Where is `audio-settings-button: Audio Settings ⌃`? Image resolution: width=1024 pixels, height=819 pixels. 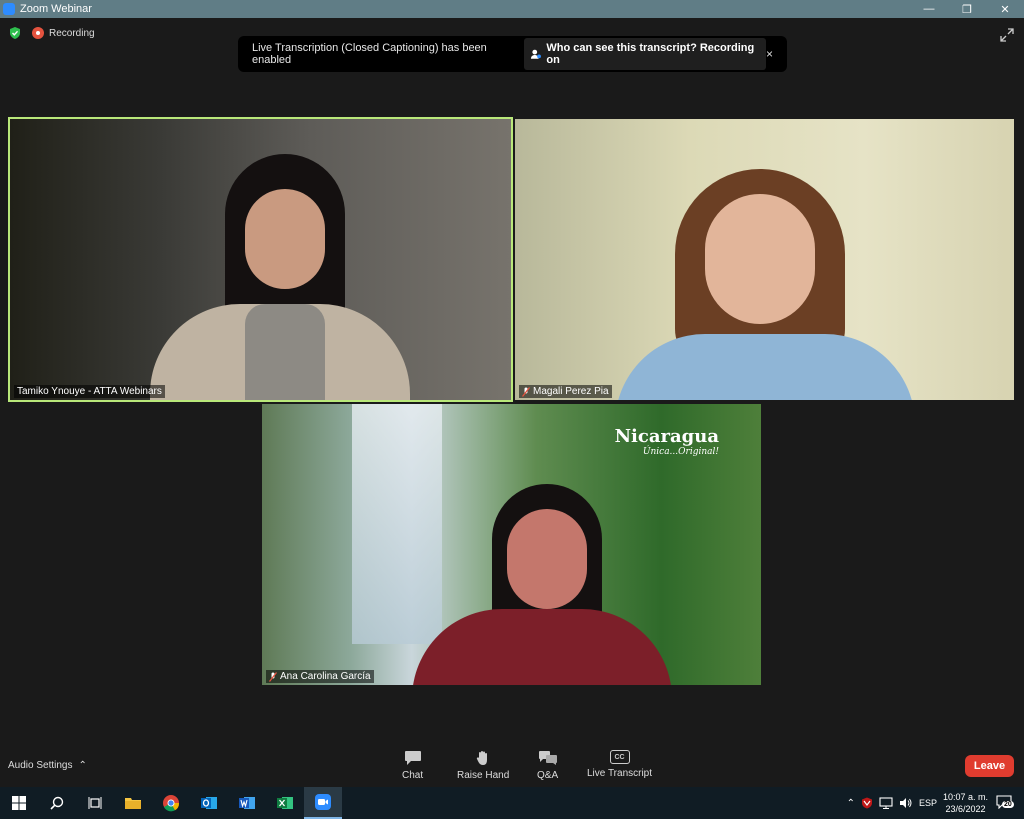
audio-settings-button: Audio Settings ⌃ is located at coordinates (47, 765).